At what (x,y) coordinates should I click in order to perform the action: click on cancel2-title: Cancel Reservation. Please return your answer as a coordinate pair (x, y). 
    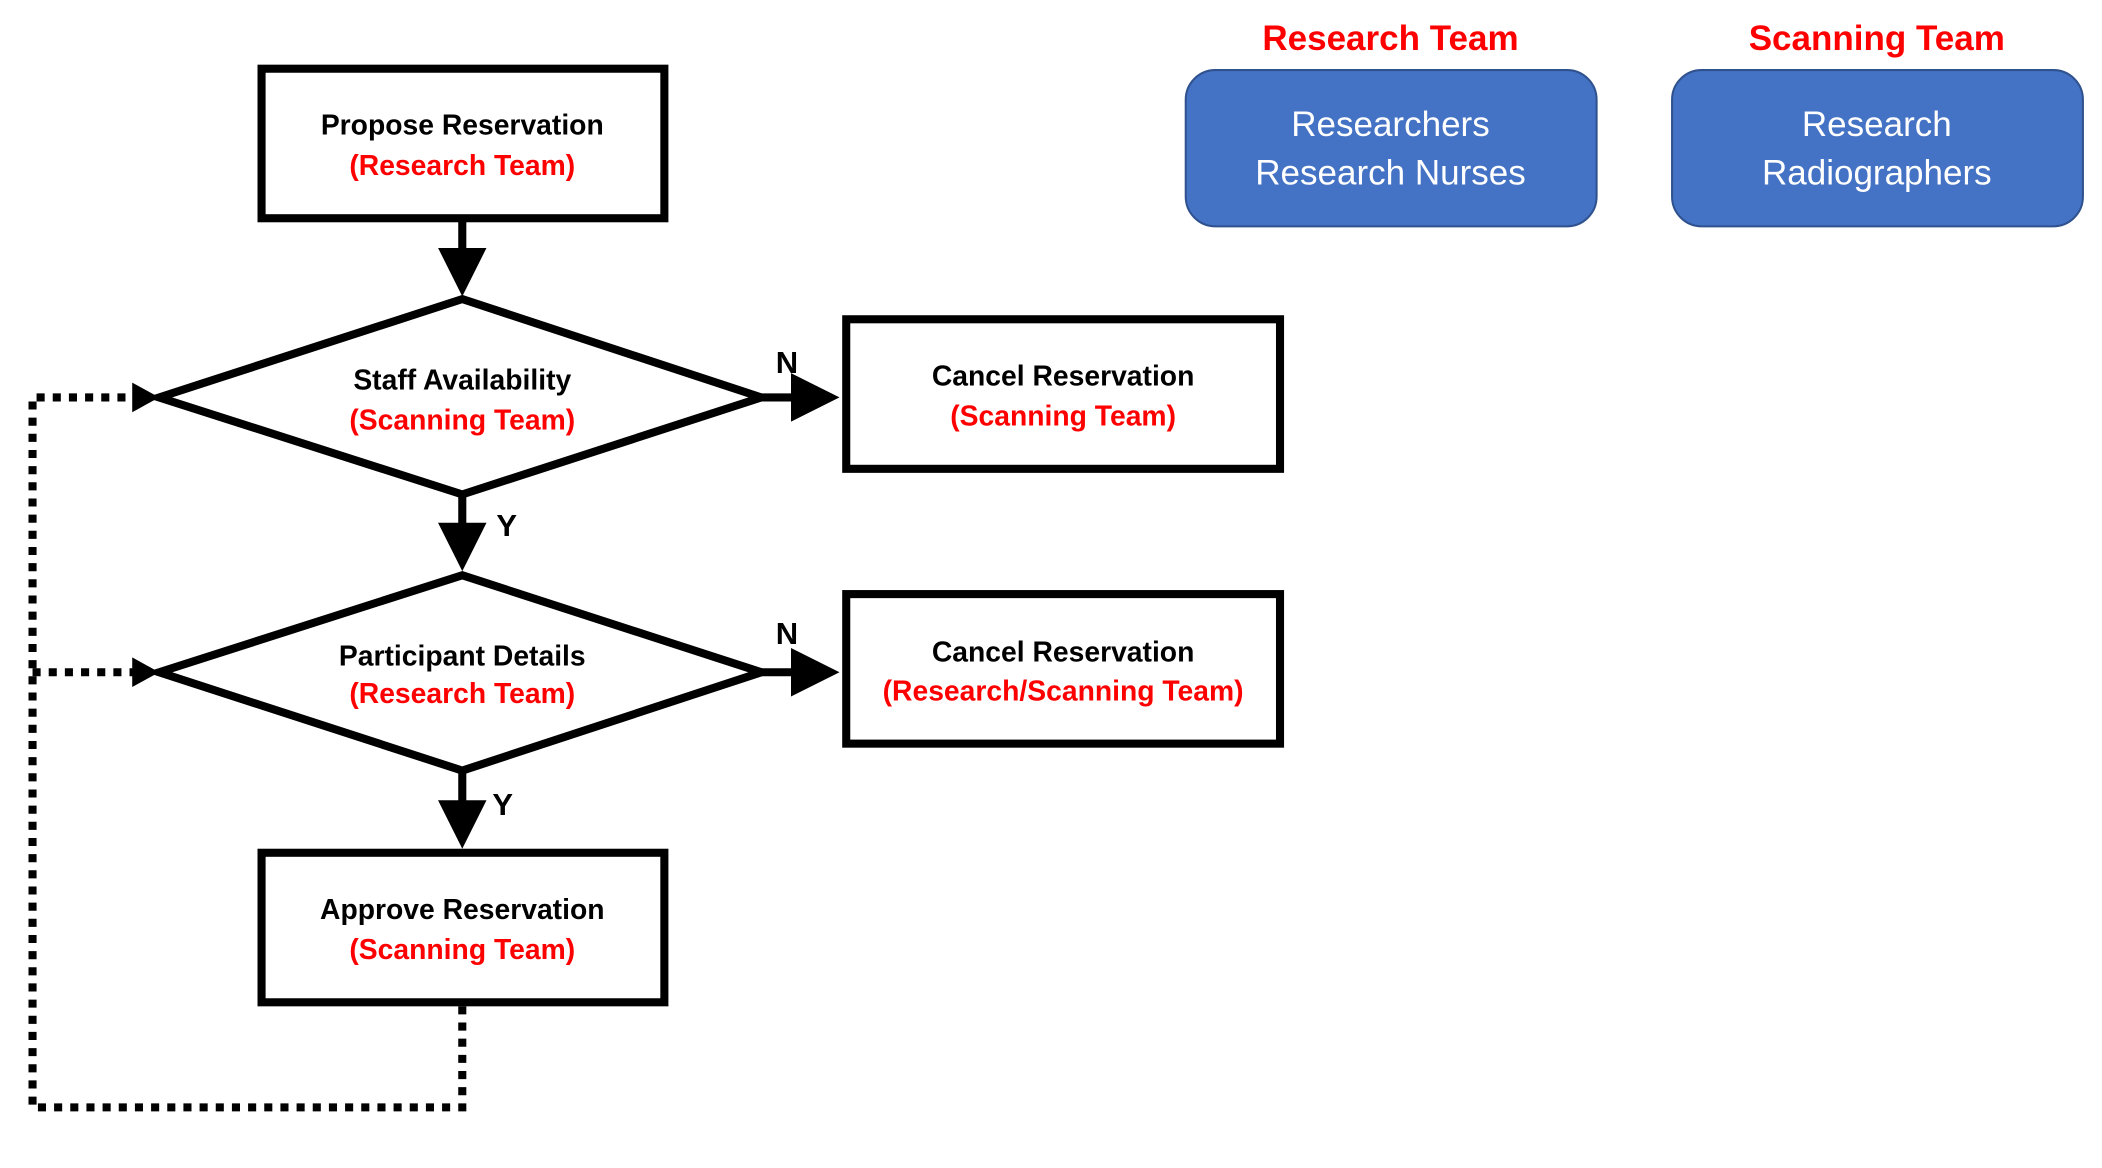
    Looking at the image, I should click on (1063, 651).